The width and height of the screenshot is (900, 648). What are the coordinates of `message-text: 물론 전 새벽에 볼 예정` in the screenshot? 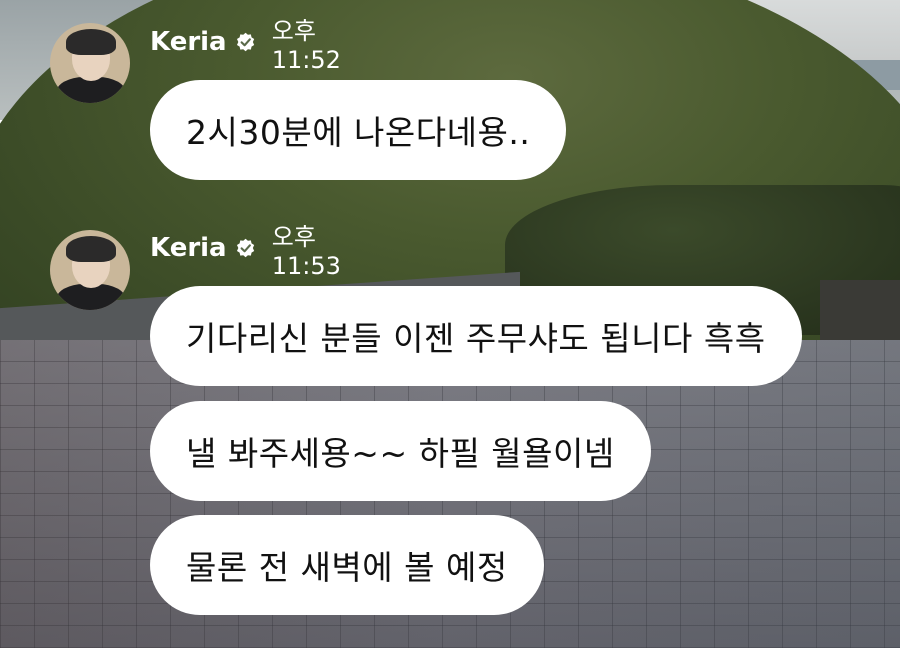 It's located at (347, 567).